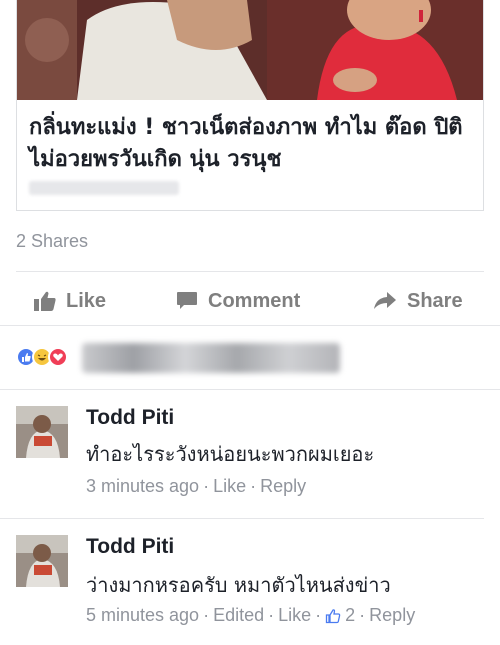 The width and height of the screenshot is (500, 645). I want to click on action-bar: Like Comment Share, so click(250, 301).